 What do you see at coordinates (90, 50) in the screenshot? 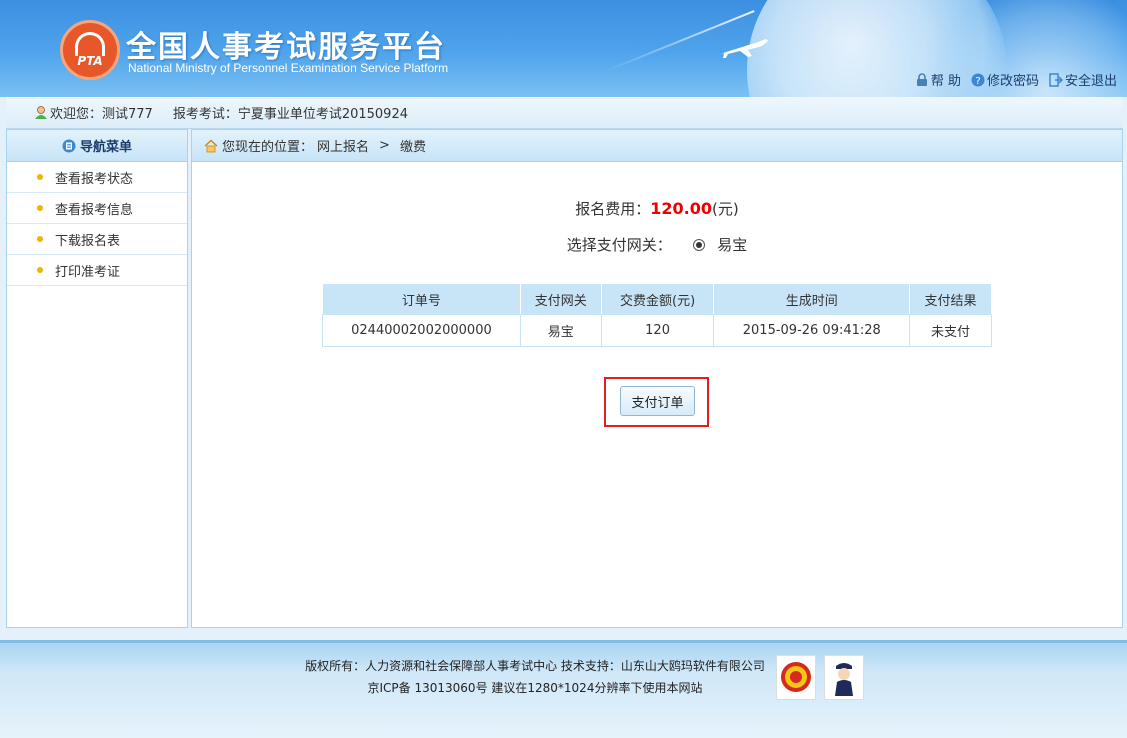
I see `pta-logo: PTA` at bounding box center [90, 50].